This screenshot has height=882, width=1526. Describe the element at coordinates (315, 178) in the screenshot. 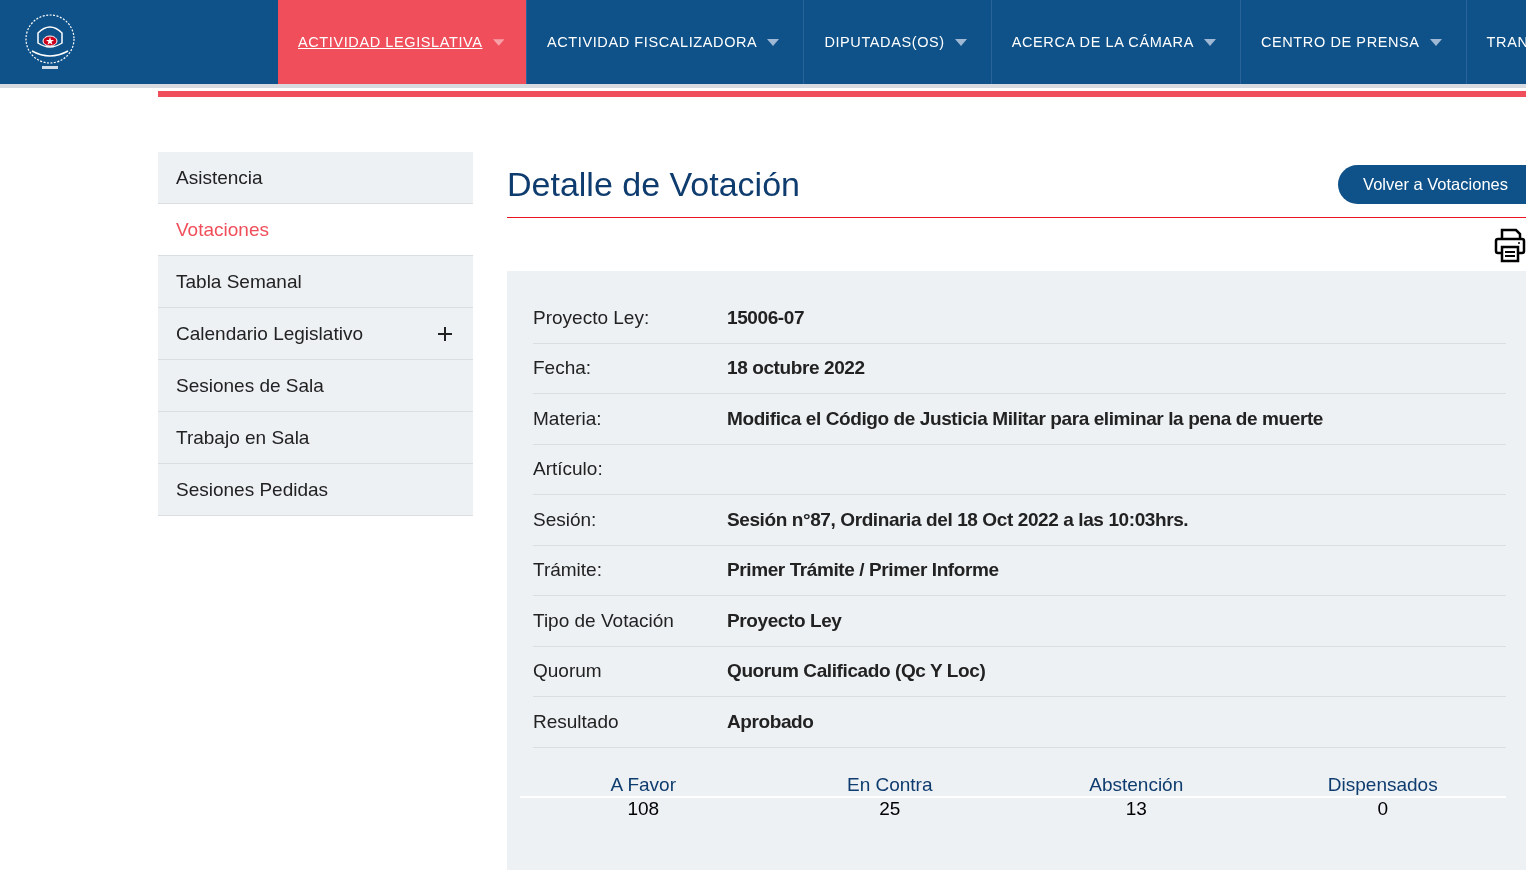

I see `sidebar-item: Asistencia` at that location.